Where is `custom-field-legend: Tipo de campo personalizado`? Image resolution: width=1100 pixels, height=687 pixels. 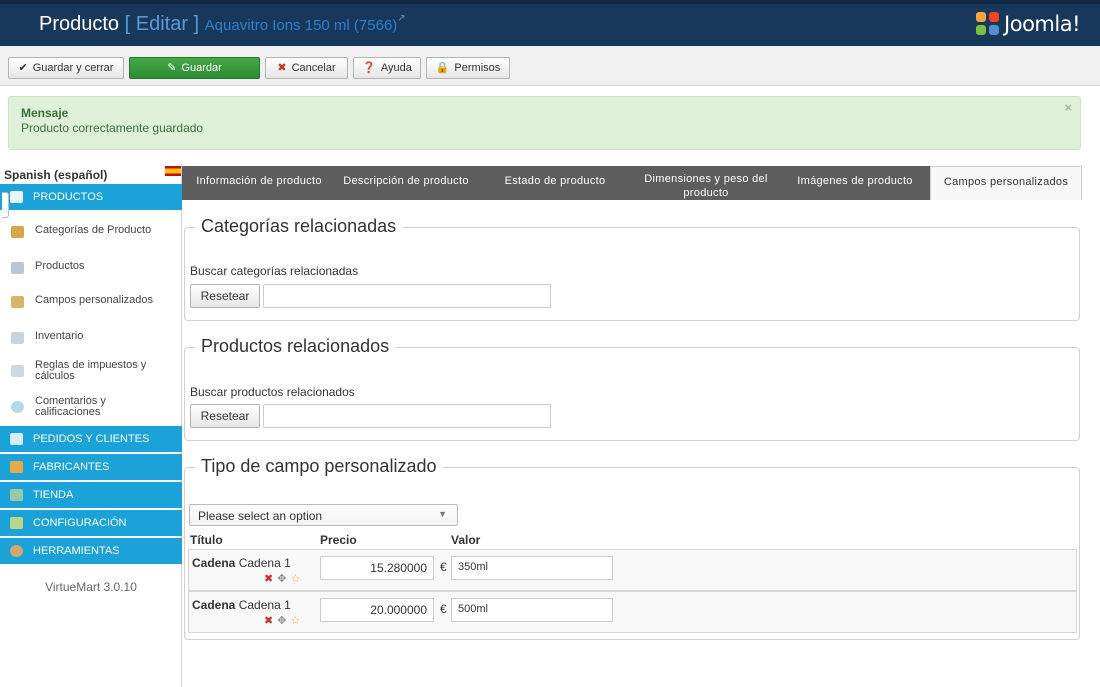
custom-field-legend: Tipo de campo personalizado is located at coordinates (319, 466).